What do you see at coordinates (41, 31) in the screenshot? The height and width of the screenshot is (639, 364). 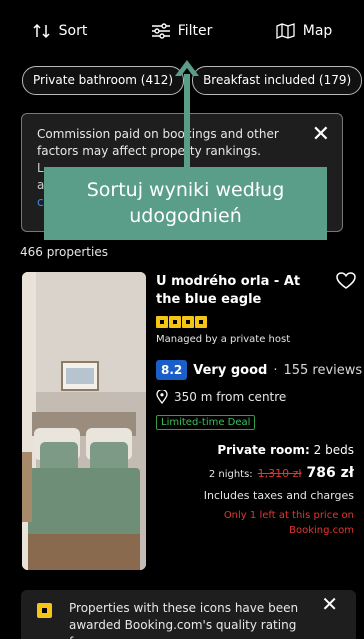 I see `sort-icon` at bounding box center [41, 31].